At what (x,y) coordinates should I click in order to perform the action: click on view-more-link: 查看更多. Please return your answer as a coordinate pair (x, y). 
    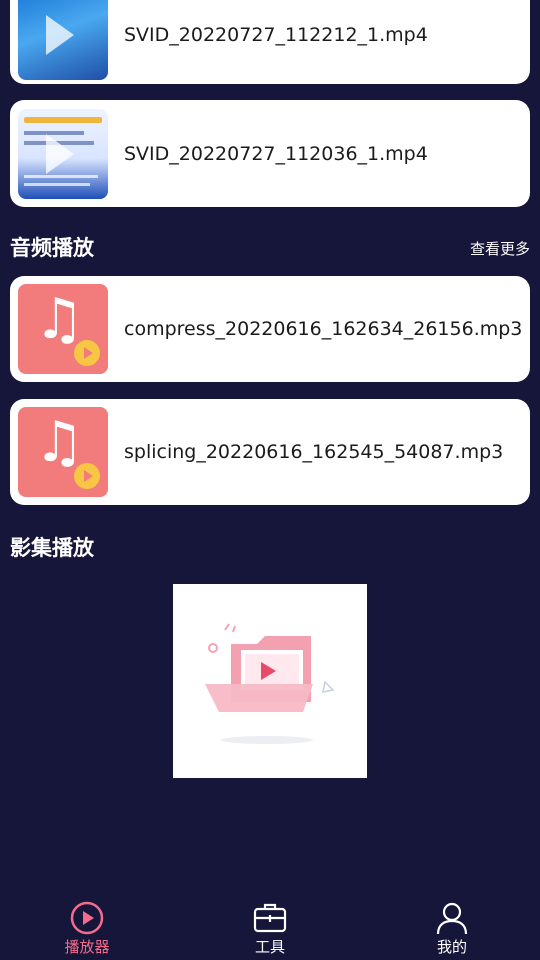
    Looking at the image, I should click on (500, 248).